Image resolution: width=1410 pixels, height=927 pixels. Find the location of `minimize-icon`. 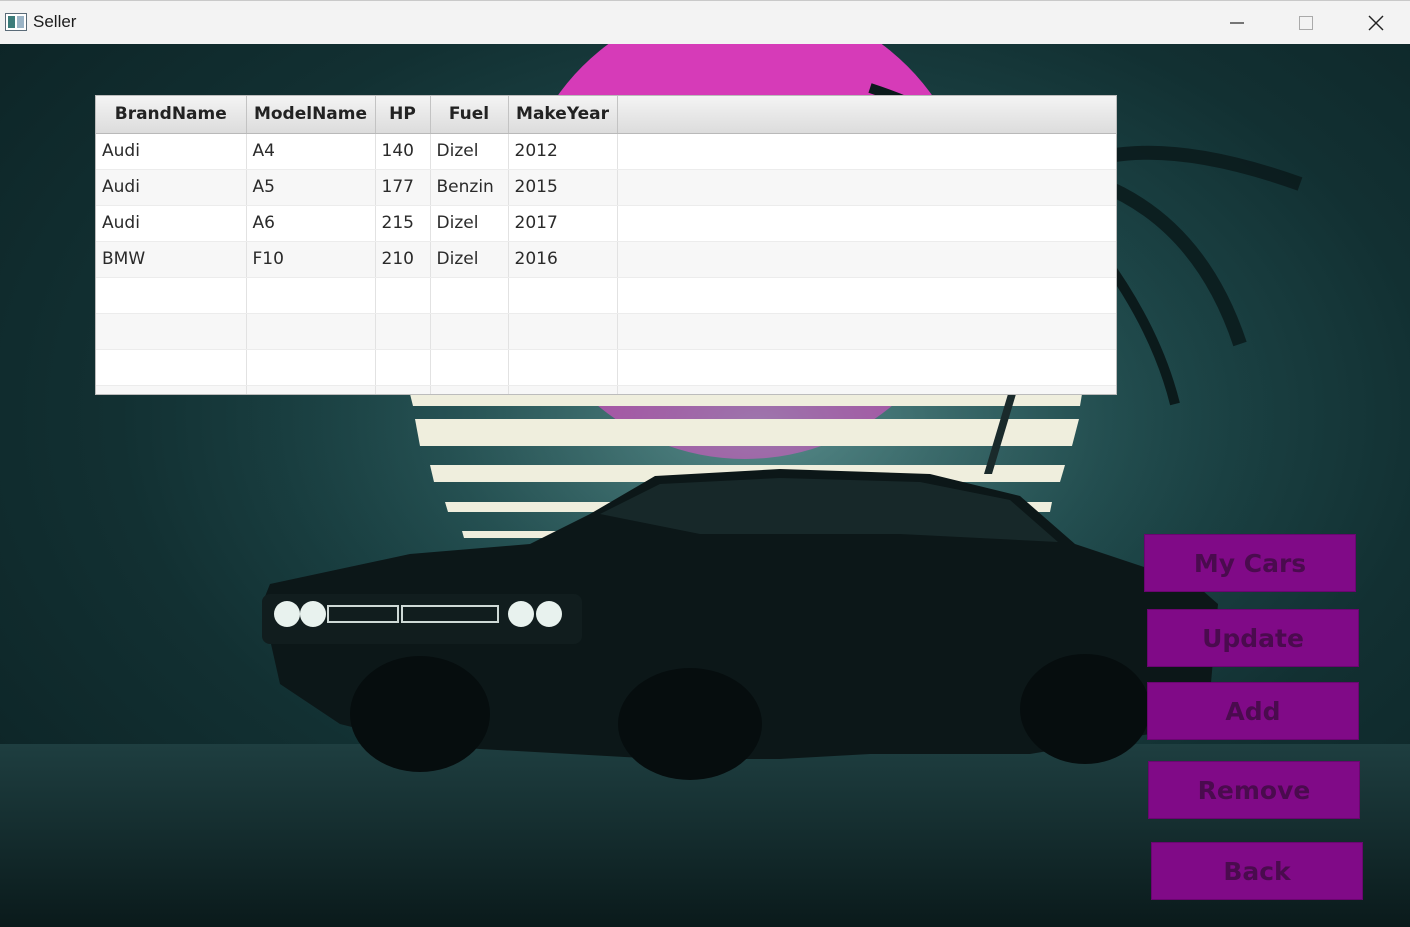

minimize-icon is located at coordinates (1237, 23).